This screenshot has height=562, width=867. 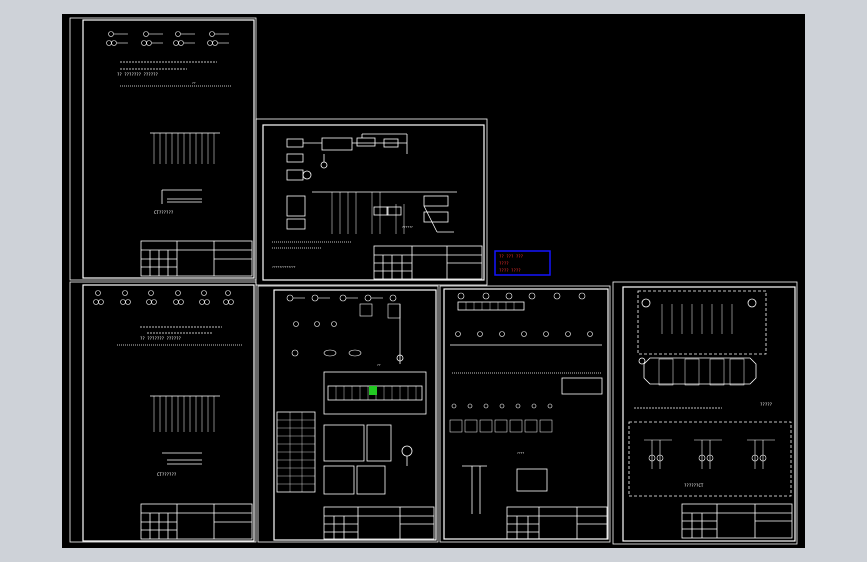 What do you see at coordinates (520, 453) in the screenshot?
I see `sheet-5-caption: ????` at bounding box center [520, 453].